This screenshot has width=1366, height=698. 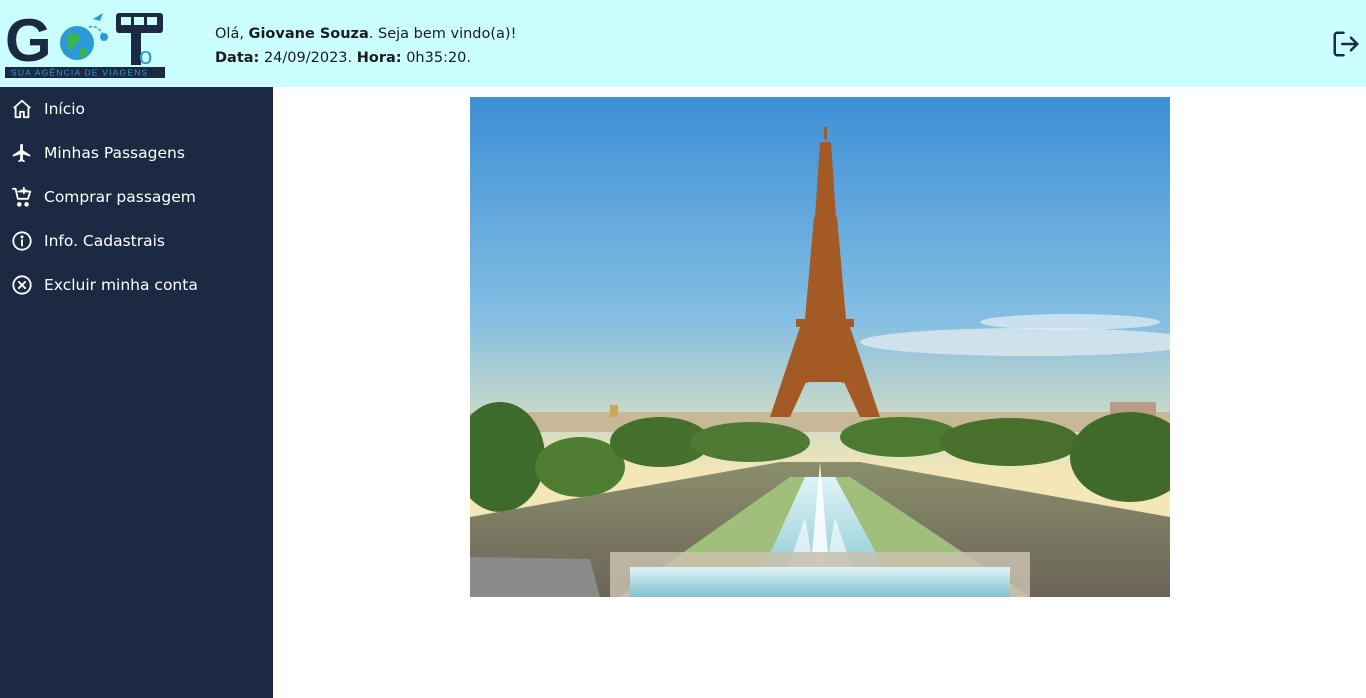 I want to click on home-icon, so click(x=22, y=109).